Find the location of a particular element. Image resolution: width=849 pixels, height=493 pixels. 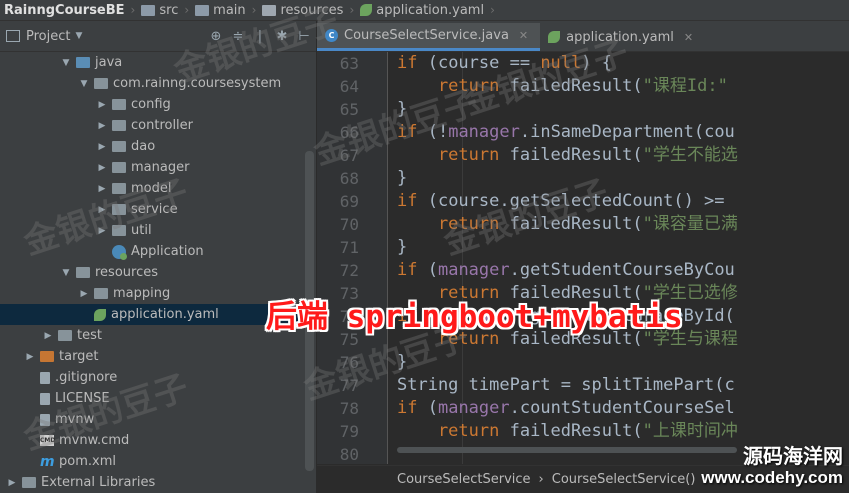

tree-item-label: manager is located at coordinates (160, 167).